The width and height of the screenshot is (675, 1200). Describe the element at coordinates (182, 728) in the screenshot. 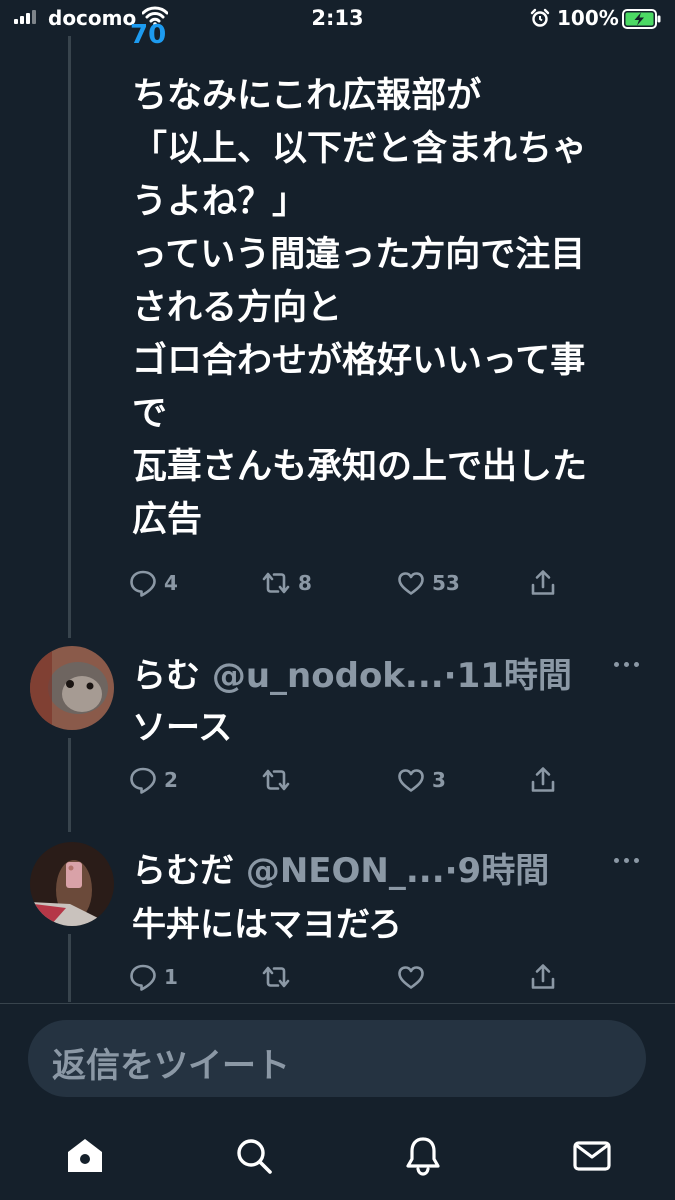

I see `reply-text: ソース` at that location.